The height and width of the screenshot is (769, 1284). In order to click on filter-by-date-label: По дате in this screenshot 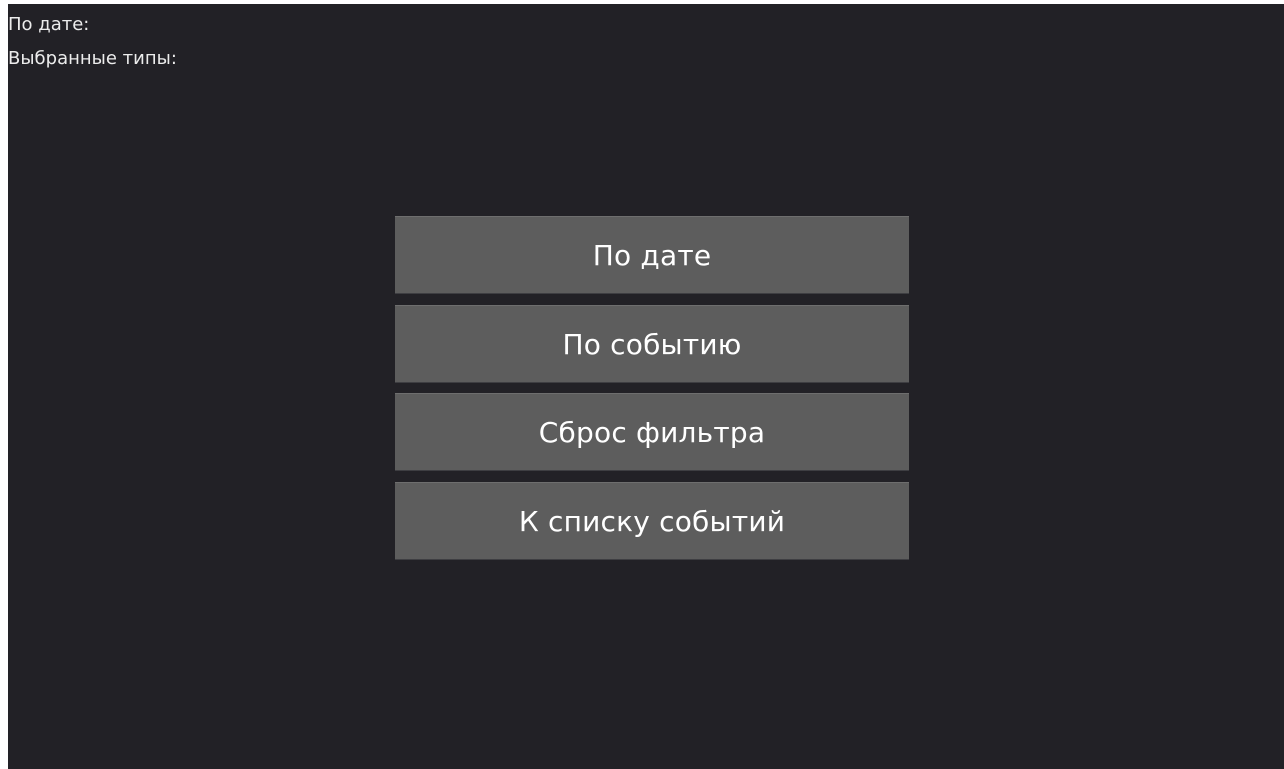, I will do `click(652, 255)`.